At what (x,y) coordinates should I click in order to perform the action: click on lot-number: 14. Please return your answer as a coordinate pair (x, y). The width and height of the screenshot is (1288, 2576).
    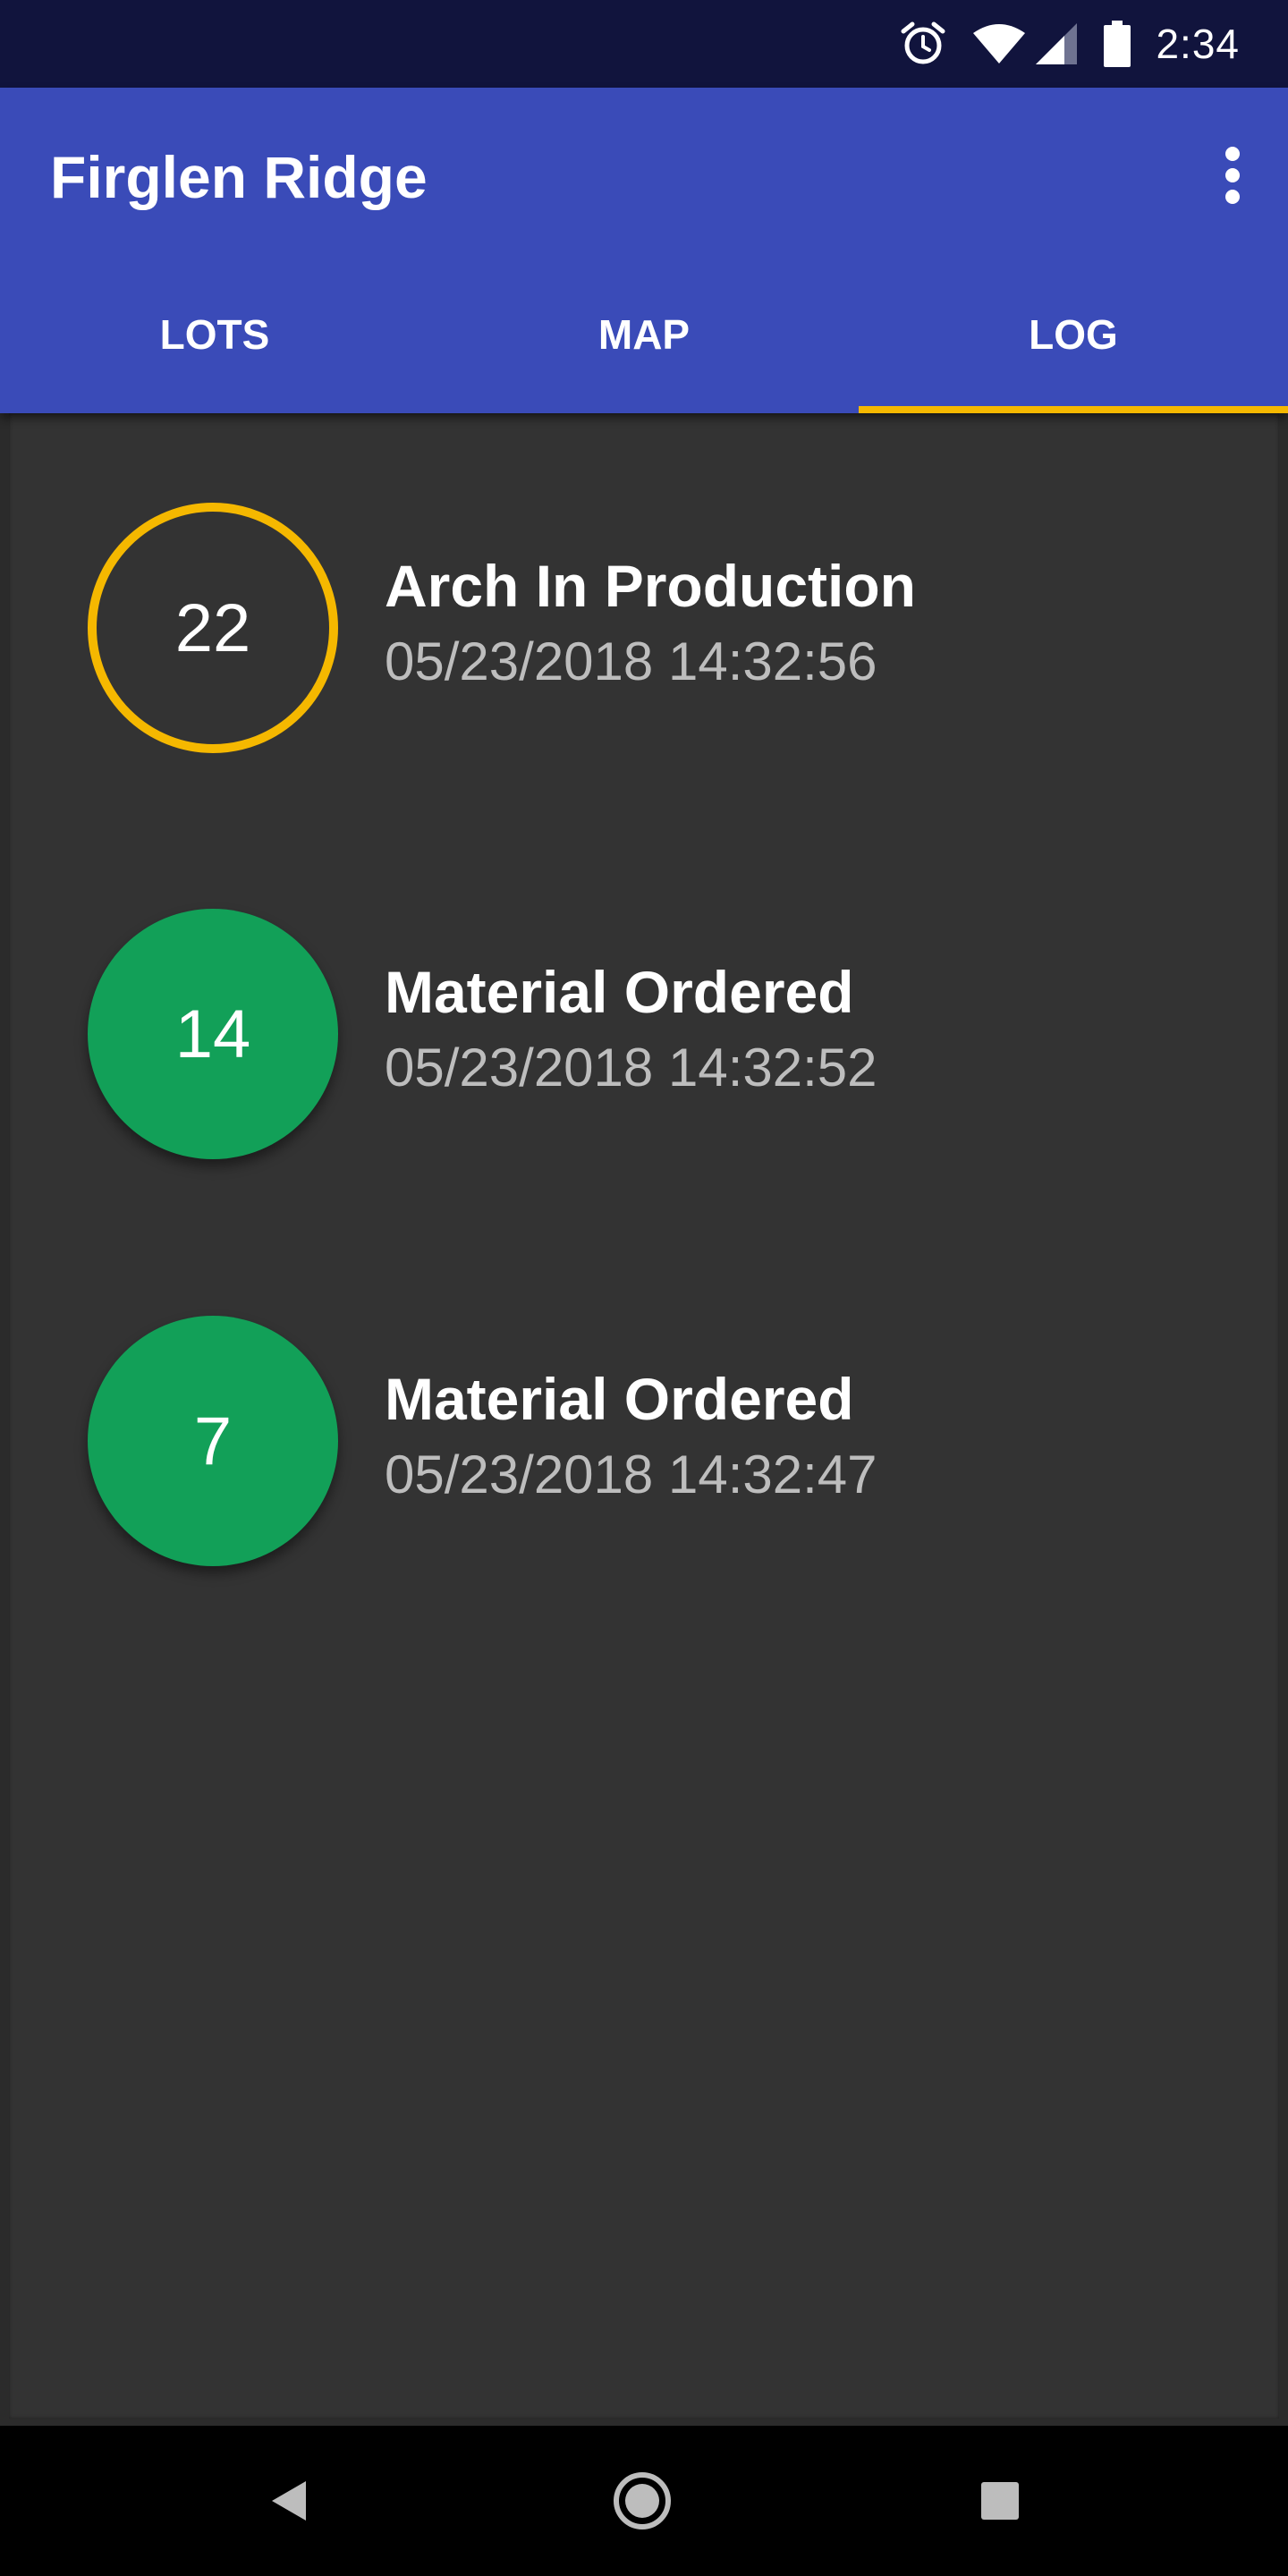
    Looking at the image, I should click on (212, 1034).